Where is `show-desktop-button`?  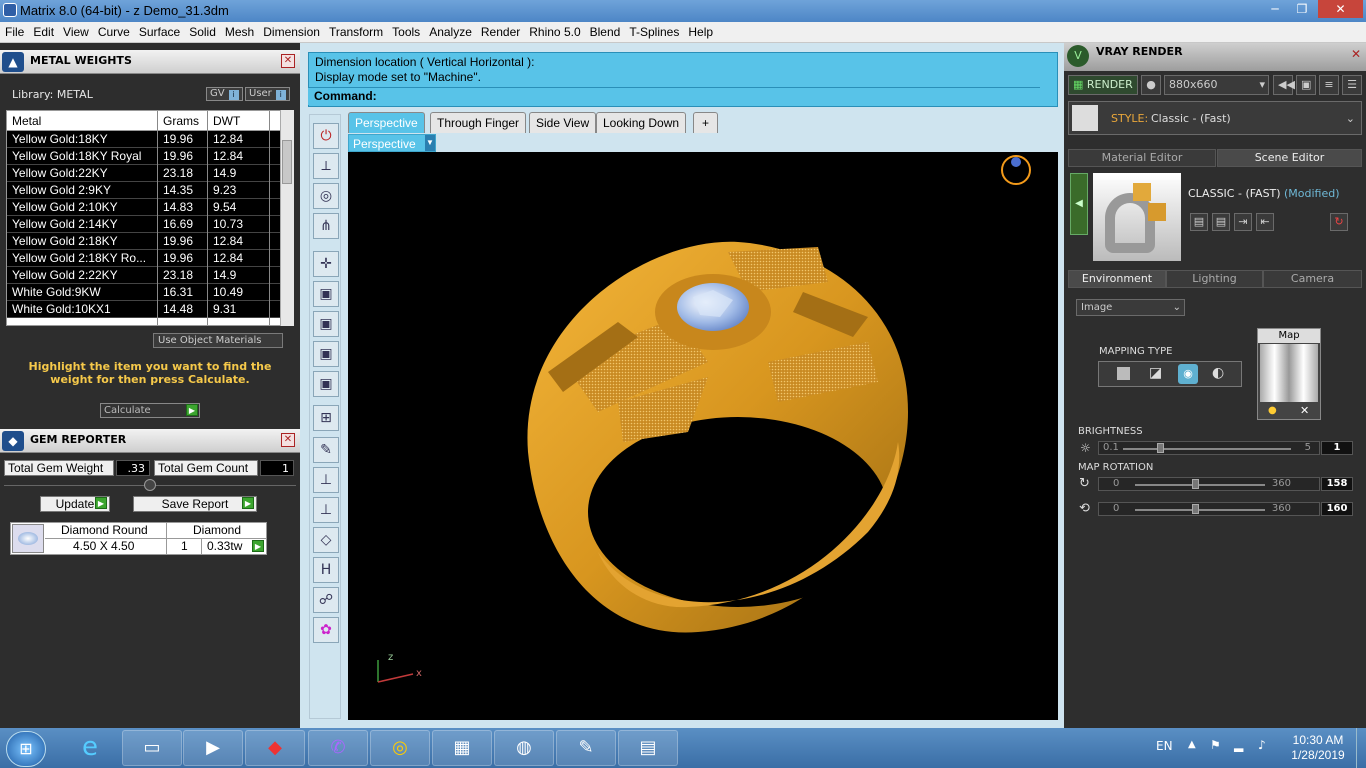 show-desktop-button is located at coordinates (1361, 748).